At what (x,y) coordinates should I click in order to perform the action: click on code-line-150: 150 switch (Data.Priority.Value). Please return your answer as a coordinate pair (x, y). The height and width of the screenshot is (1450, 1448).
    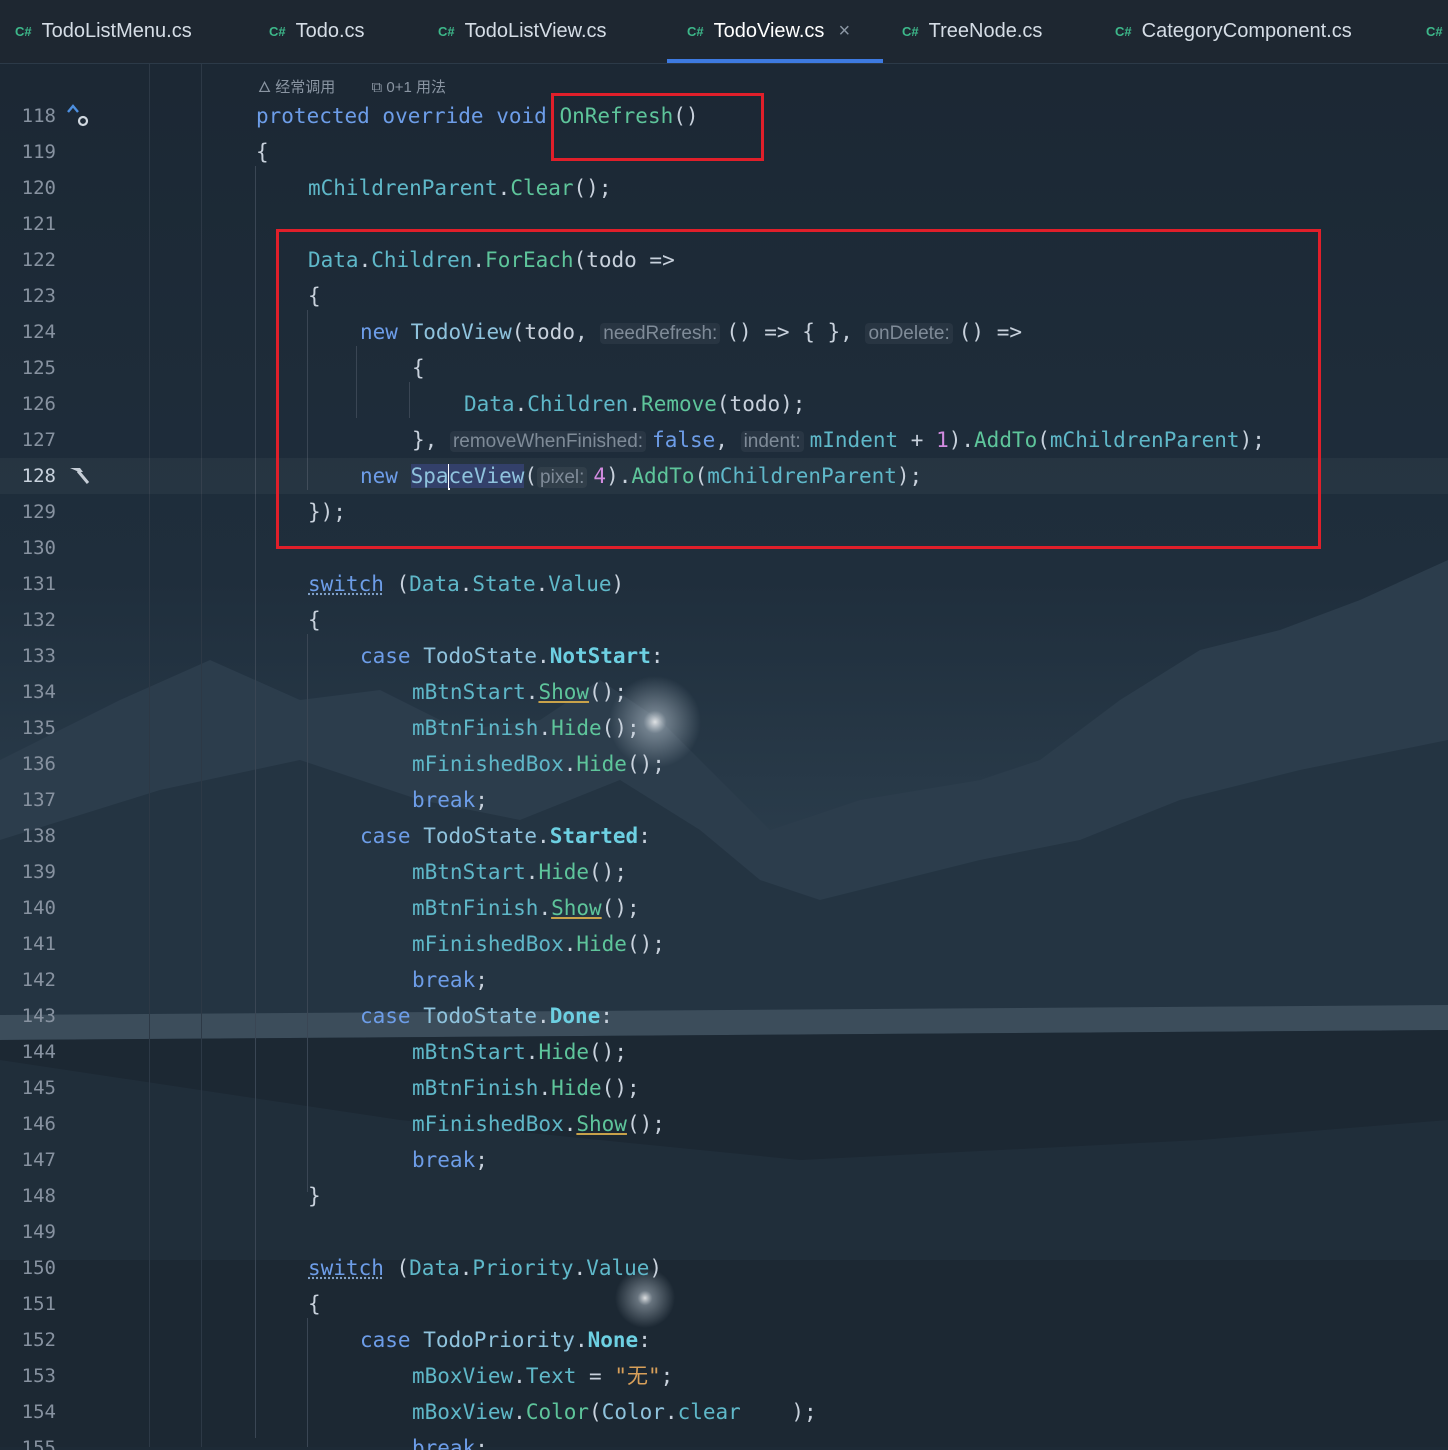
    Looking at the image, I should click on (342, 1268).